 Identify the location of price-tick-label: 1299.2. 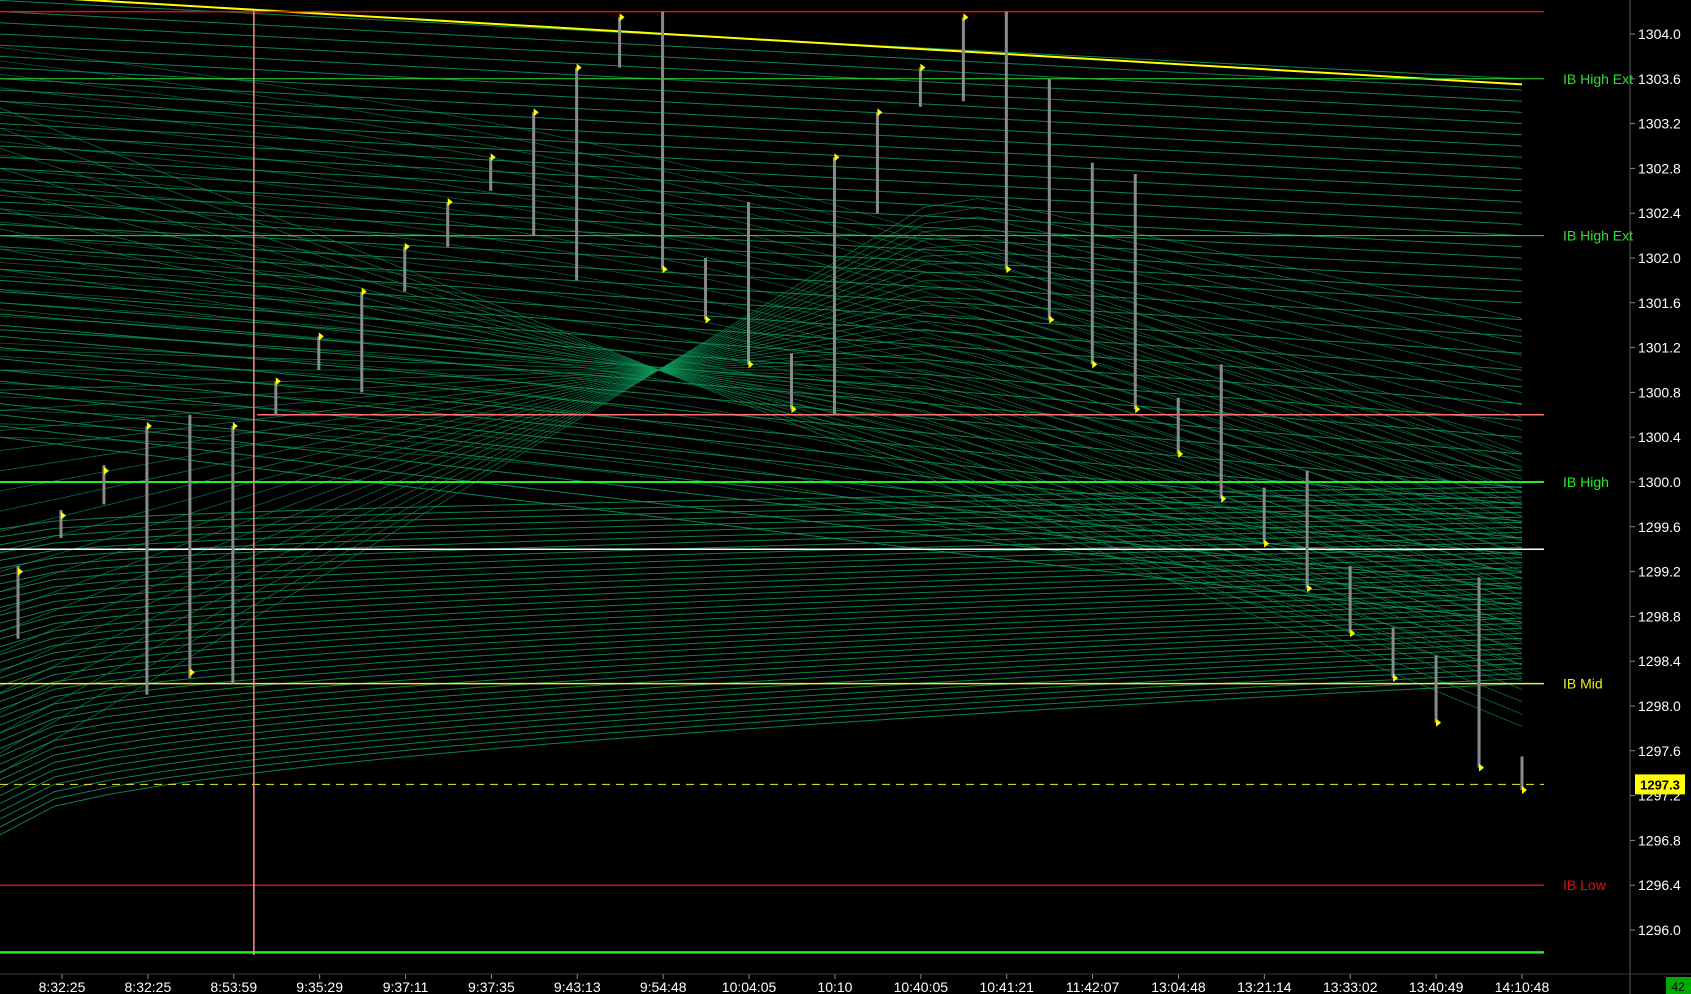
(1659, 572).